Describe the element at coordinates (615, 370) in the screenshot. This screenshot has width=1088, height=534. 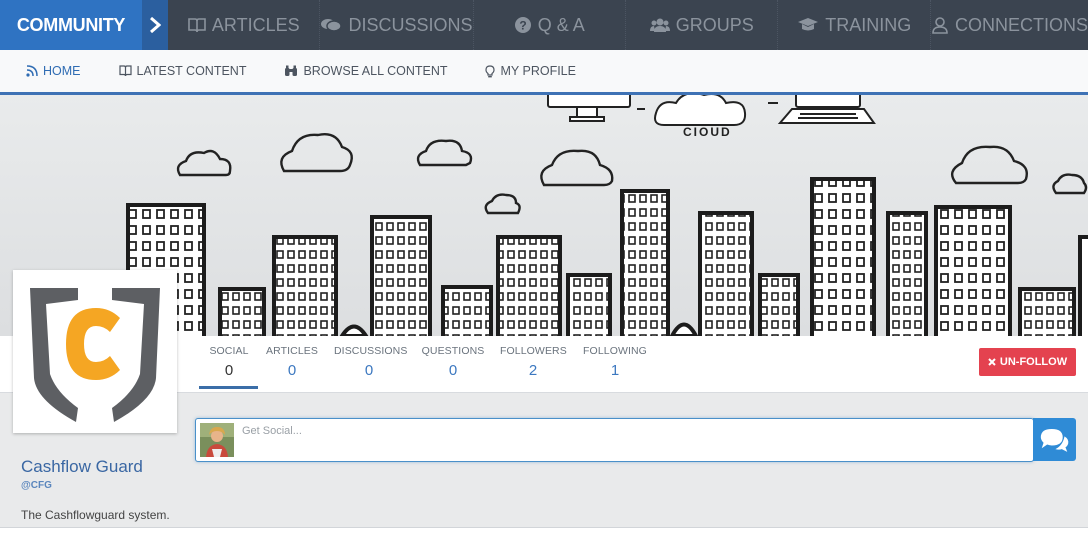
I see `stat-value: 1` at that location.